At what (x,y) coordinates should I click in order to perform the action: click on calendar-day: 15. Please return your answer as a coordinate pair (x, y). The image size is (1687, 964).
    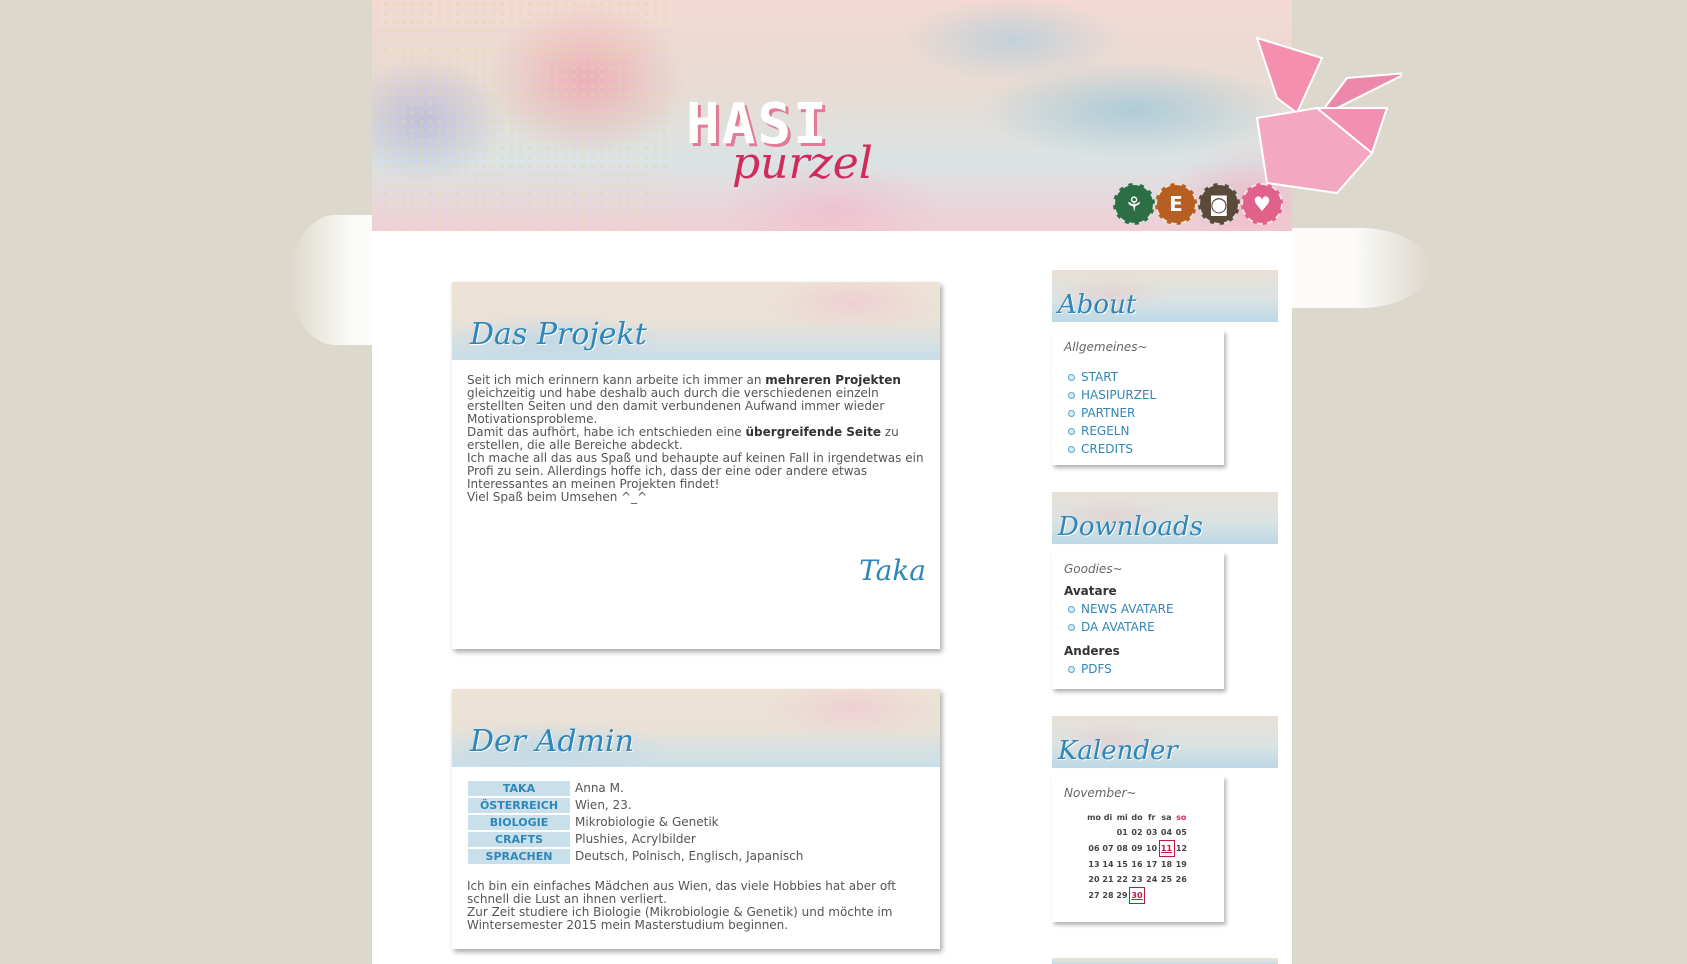
    Looking at the image, I should click on (1122, 865).